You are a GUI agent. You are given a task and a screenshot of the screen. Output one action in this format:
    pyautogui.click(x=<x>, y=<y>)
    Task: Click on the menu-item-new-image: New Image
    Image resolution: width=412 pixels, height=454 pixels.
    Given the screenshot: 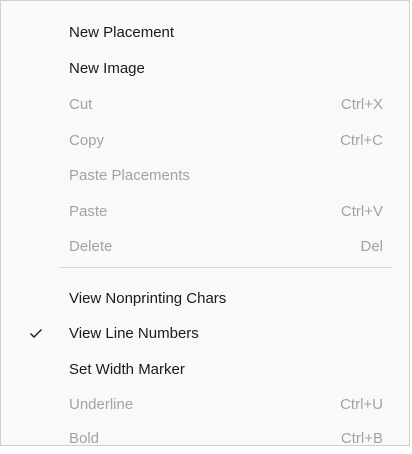 What is the action you would take?
    pyautogui.click(x=205, y=69)
    